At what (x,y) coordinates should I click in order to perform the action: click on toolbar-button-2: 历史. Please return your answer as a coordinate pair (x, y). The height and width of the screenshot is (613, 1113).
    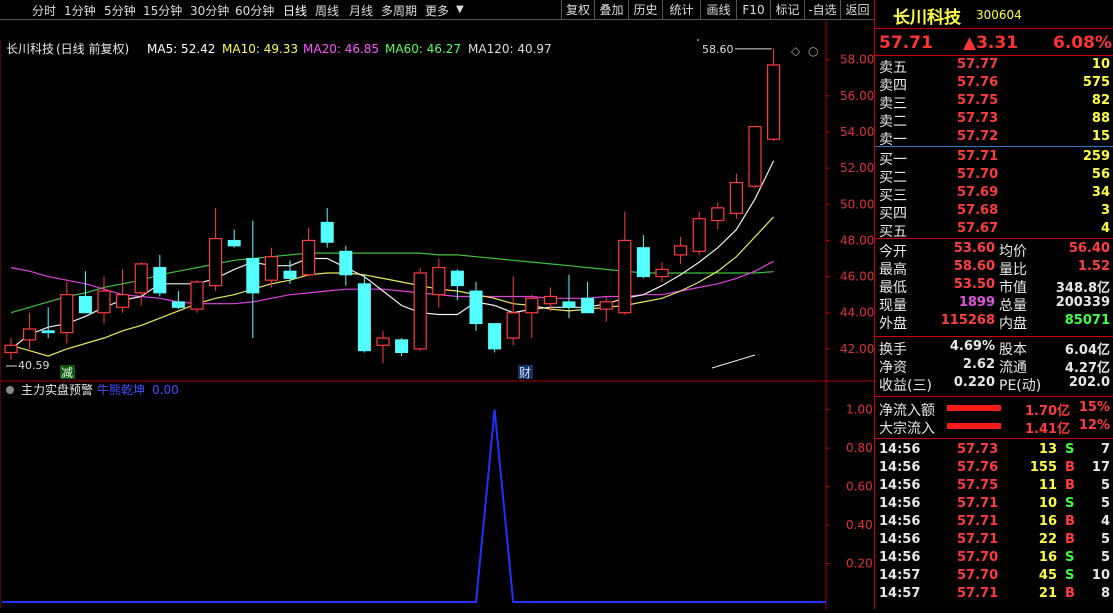
    Looking at the image, I should click on (645, 10).